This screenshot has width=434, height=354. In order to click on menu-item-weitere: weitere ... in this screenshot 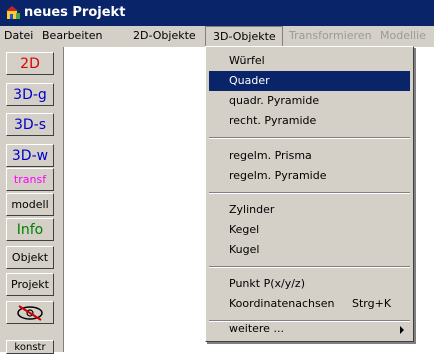, I will do `click(309, 329)`.